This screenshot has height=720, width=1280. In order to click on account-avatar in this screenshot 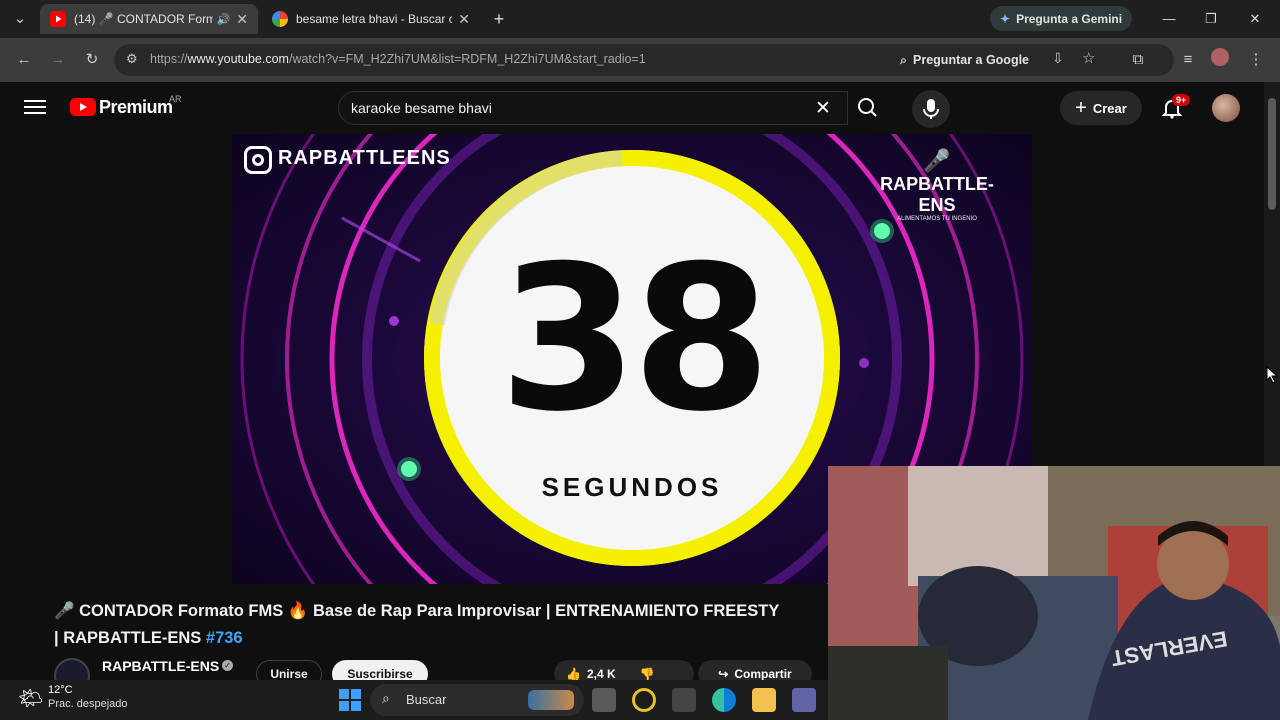, I will do `click(1226, 108)`.